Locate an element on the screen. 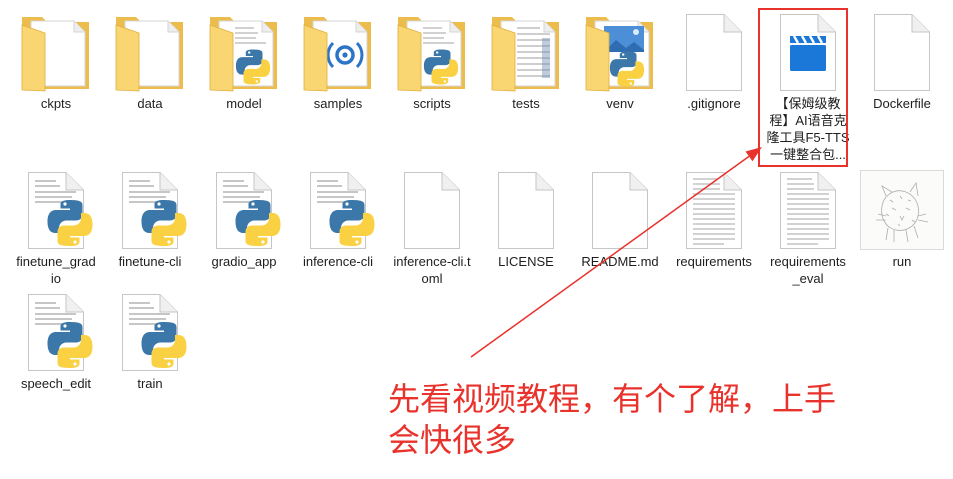 The width and height of the screenshot is (953, 479). file-name-label: finetune_gradio is located at coordinates (56, 270).